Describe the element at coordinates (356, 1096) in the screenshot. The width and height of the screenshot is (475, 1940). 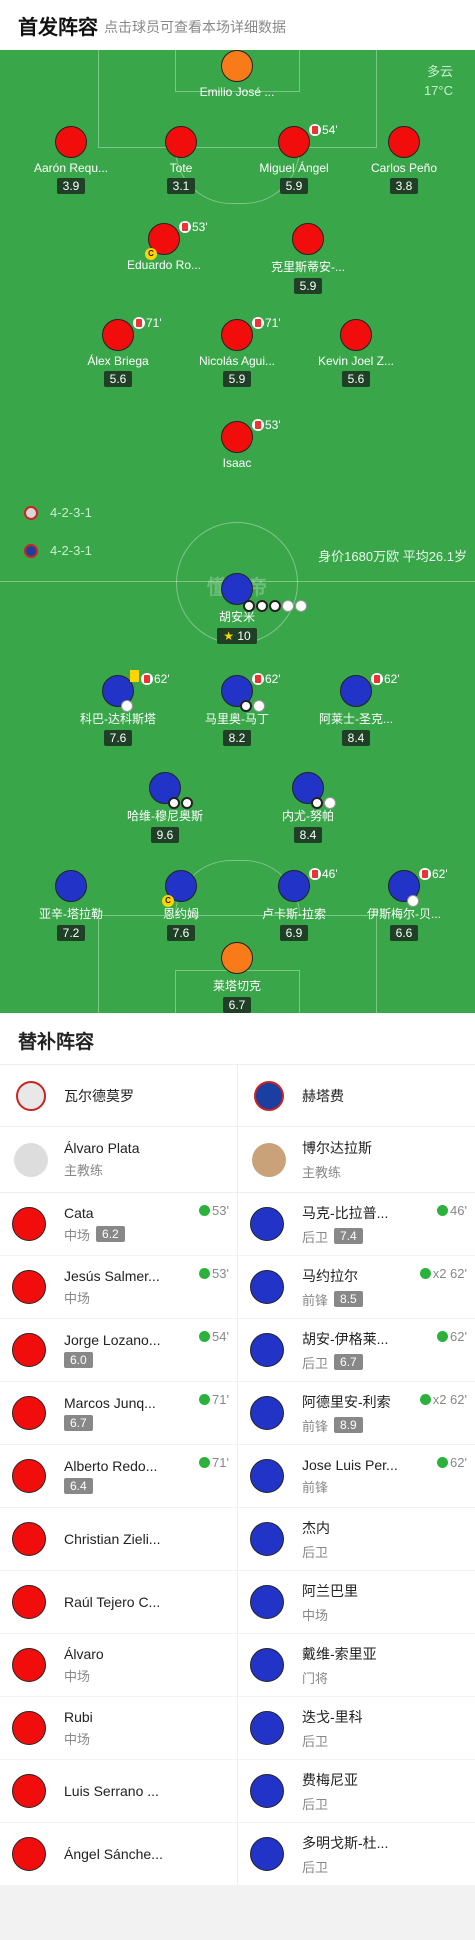
I see `away-team-row: 赫塔费` at that location.